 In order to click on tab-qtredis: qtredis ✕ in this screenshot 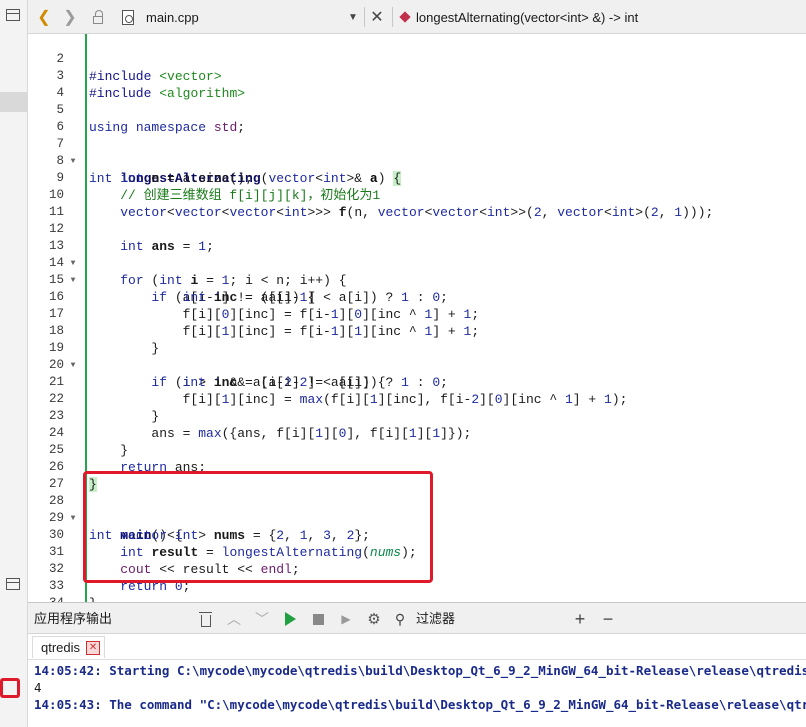, I will do `click(69, 647)`.